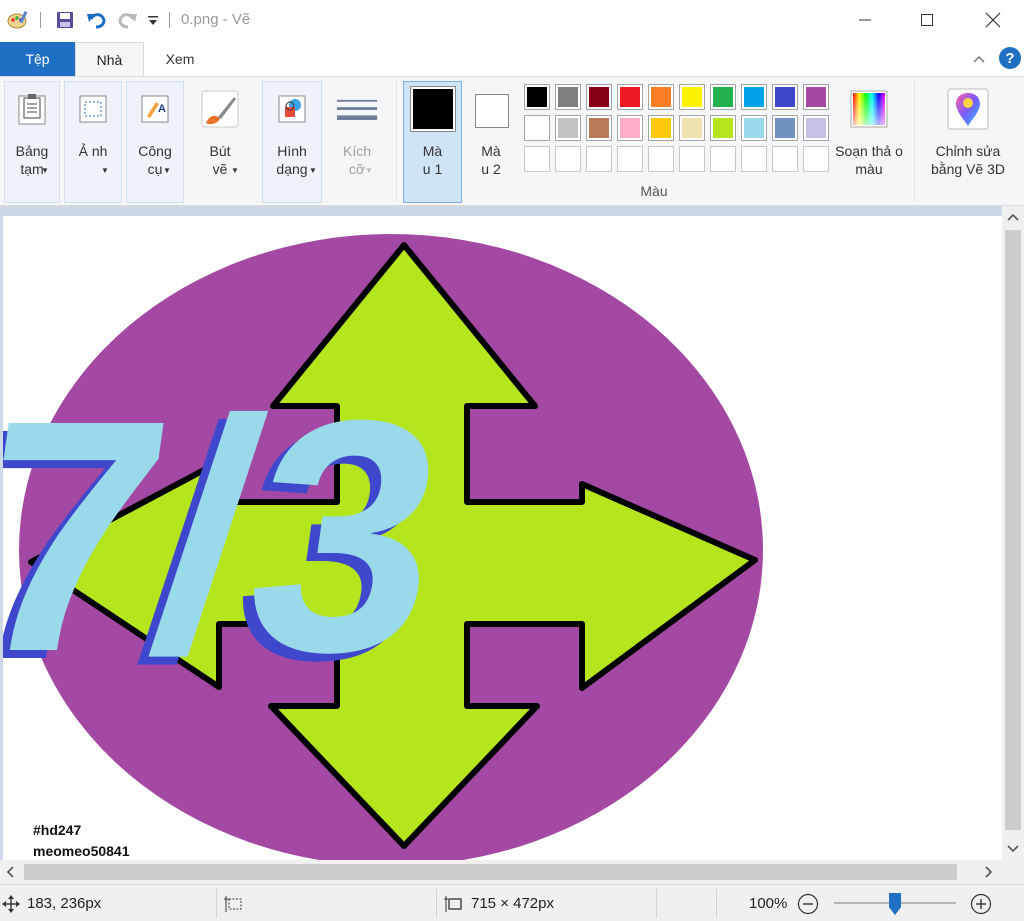  I want to click on color1-button: Mà u 1, so click(432, 142).